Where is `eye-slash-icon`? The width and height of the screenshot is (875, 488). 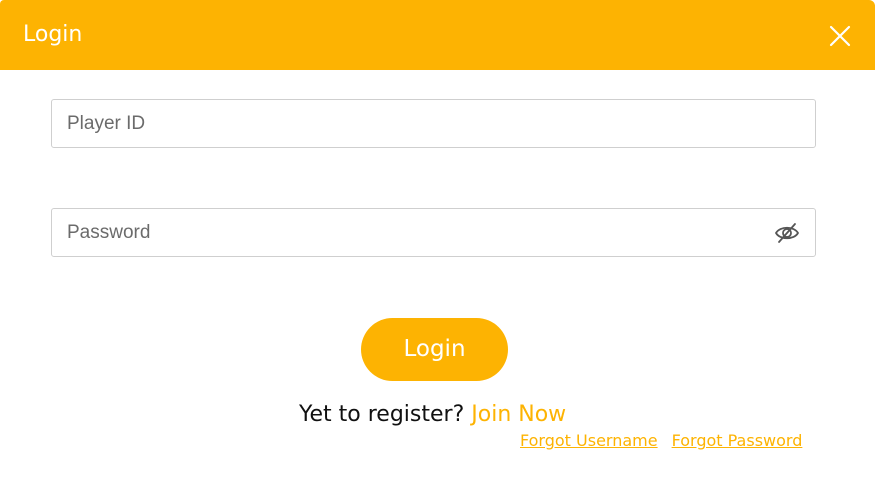
eye-slash-icon is located at coordinates (787, 233).